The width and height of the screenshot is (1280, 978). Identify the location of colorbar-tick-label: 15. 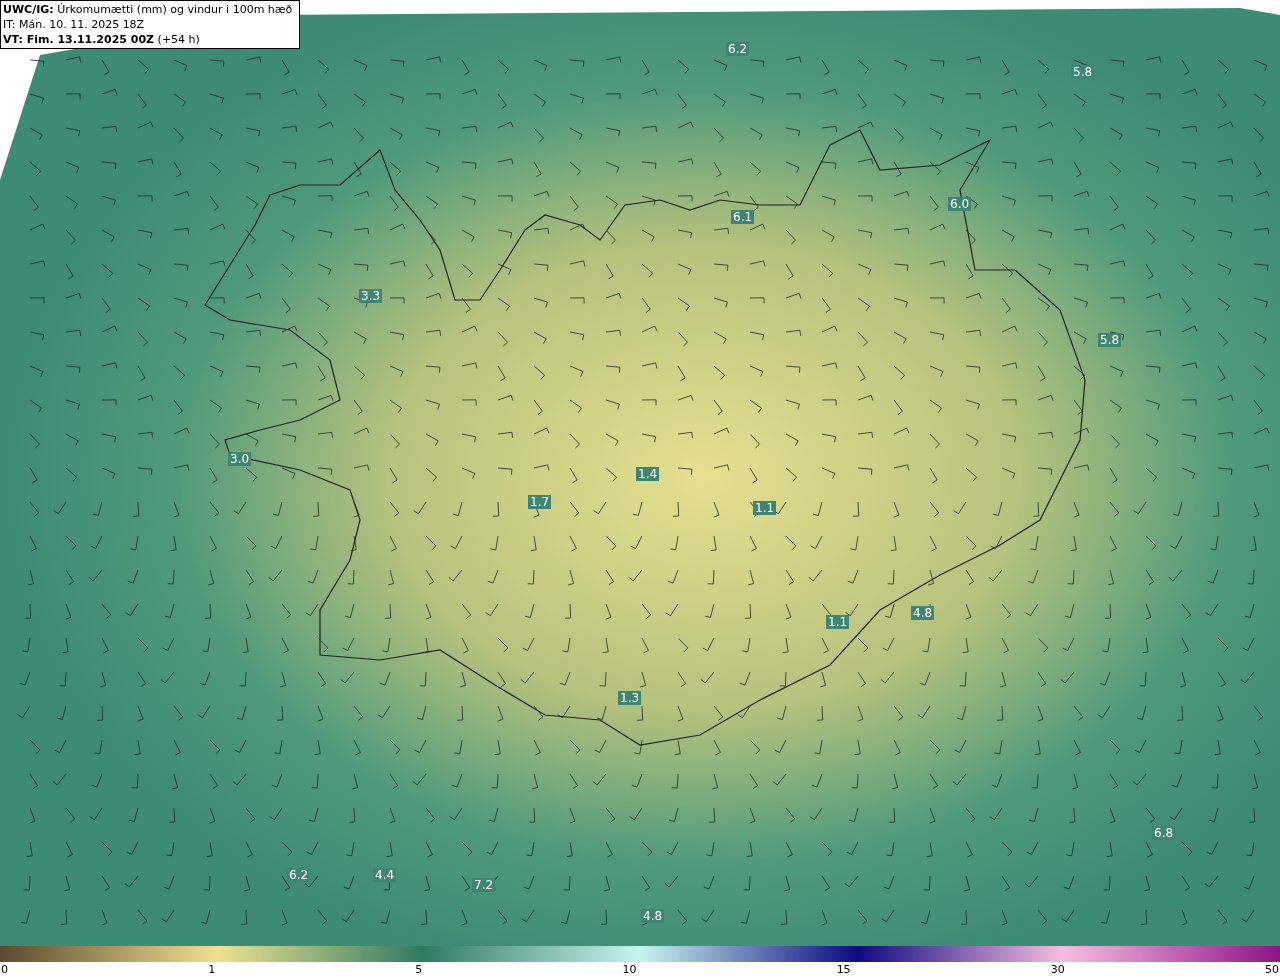
(843, 970).